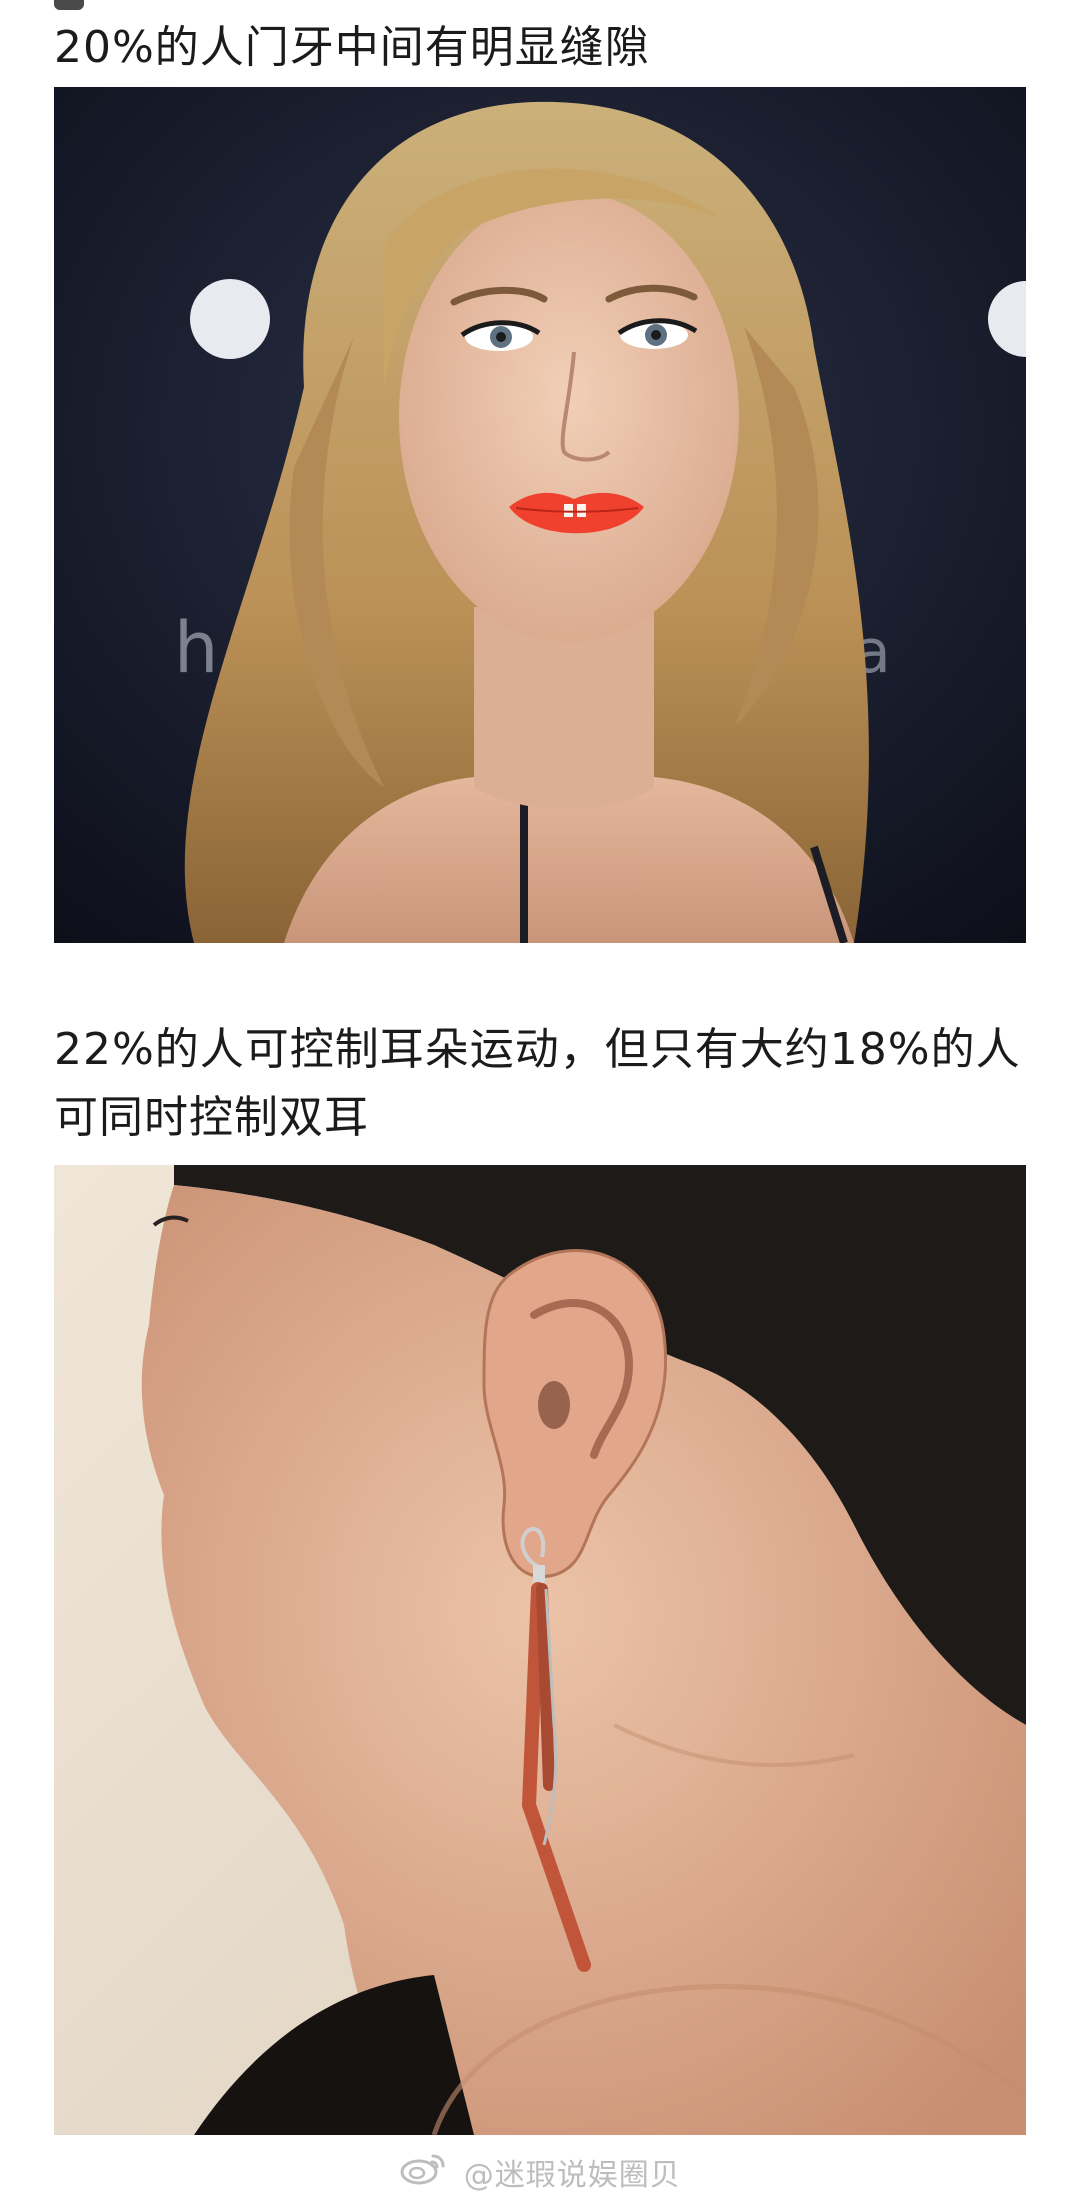 The width and height of the screenshot is (1080, 2196). I want to click on fact-caption-2: 22%的人可控制耳朵运动，但只有大约18%的人可同时控制双耳, so click(537, 1083).